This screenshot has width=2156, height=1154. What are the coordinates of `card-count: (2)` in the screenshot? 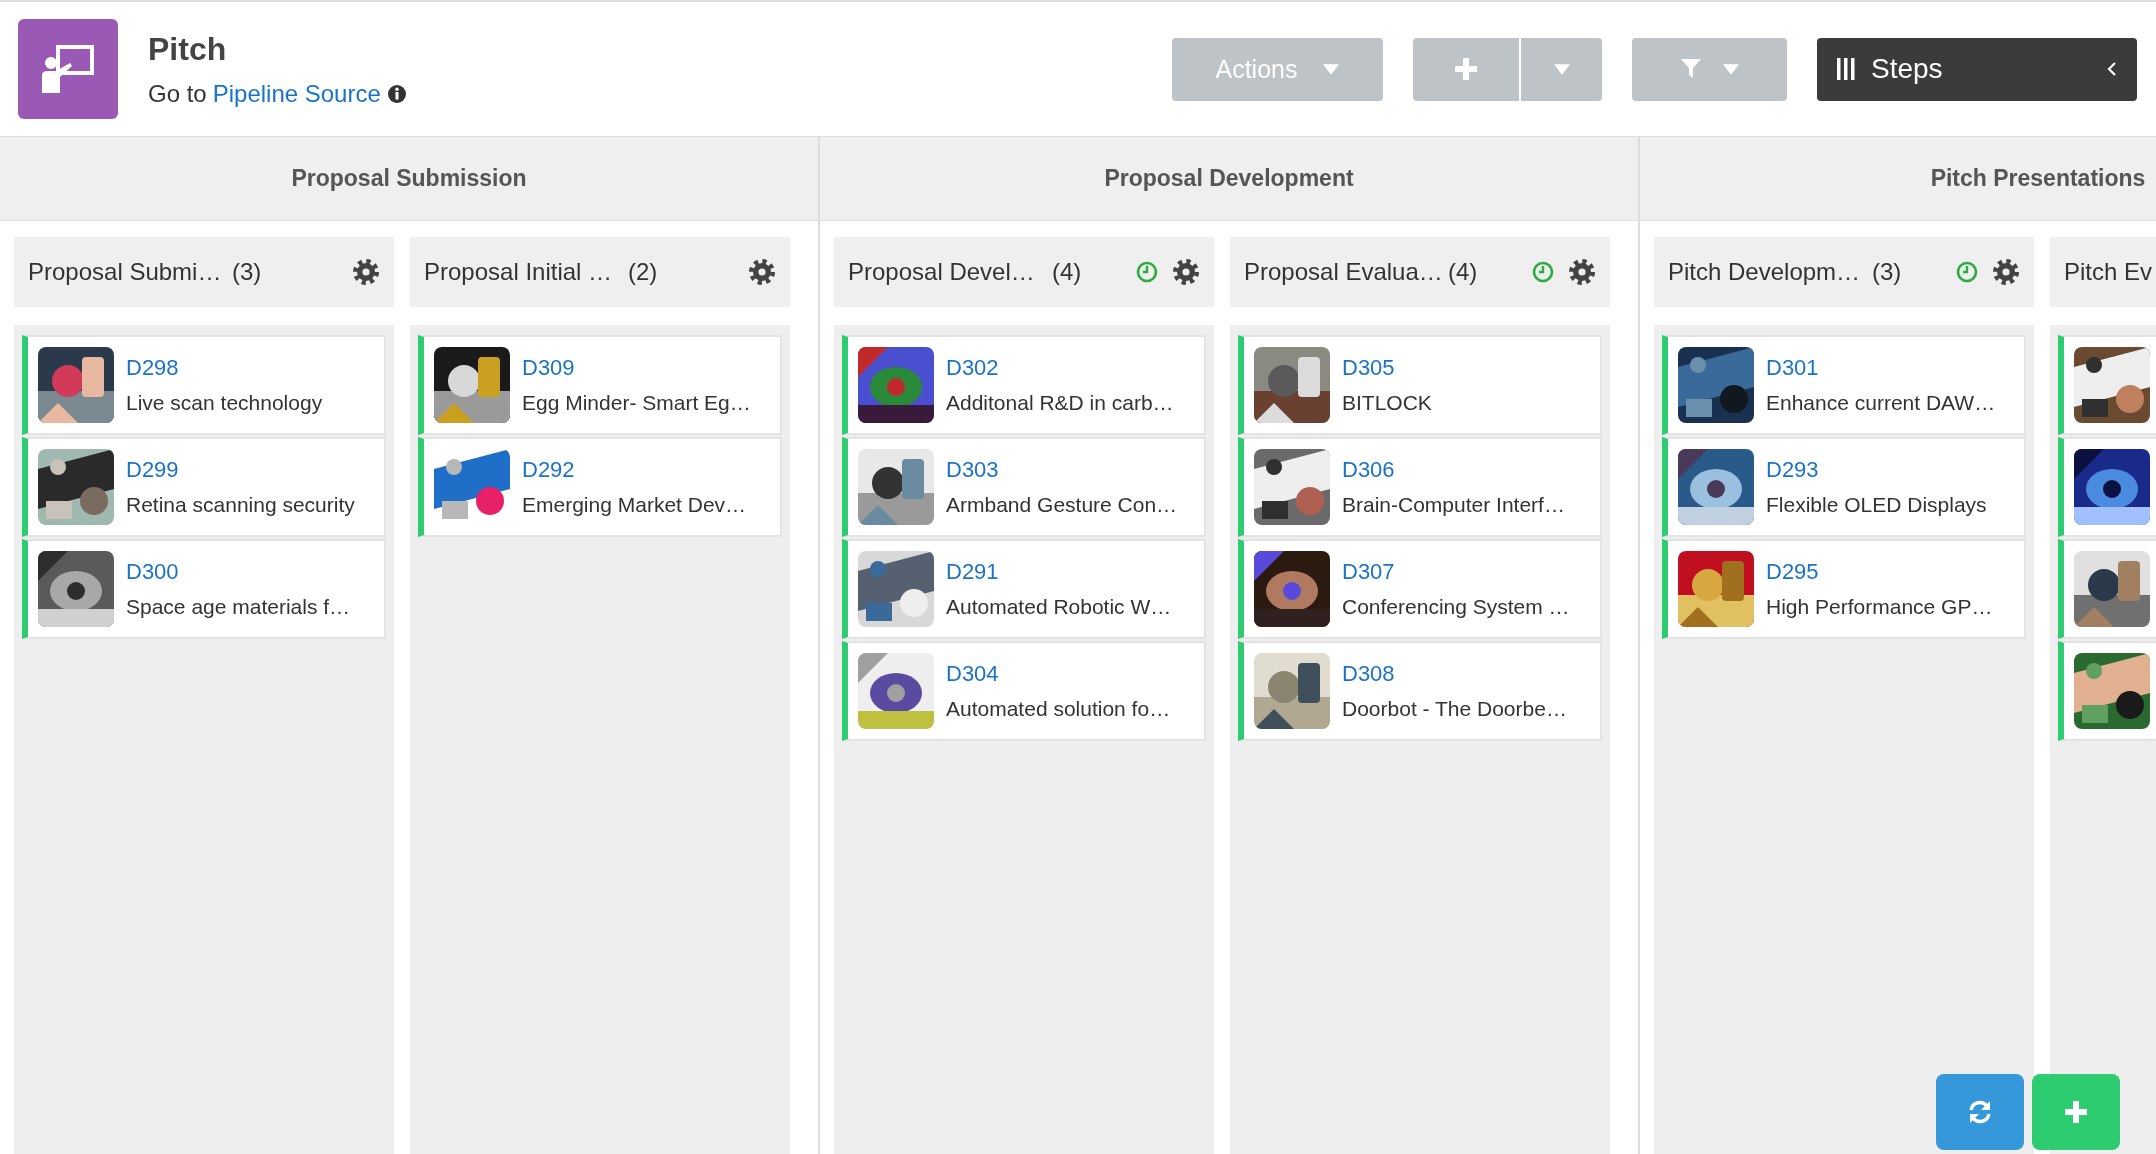 It's located at (643, 272).